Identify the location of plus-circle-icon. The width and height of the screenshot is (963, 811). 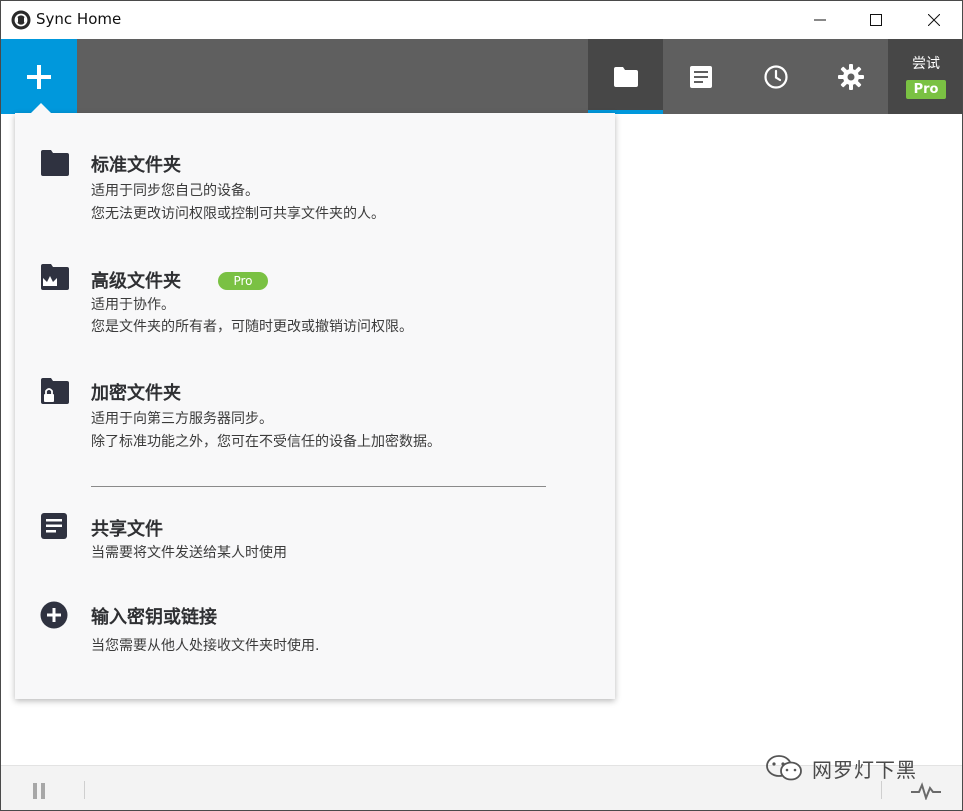
(54, 615).